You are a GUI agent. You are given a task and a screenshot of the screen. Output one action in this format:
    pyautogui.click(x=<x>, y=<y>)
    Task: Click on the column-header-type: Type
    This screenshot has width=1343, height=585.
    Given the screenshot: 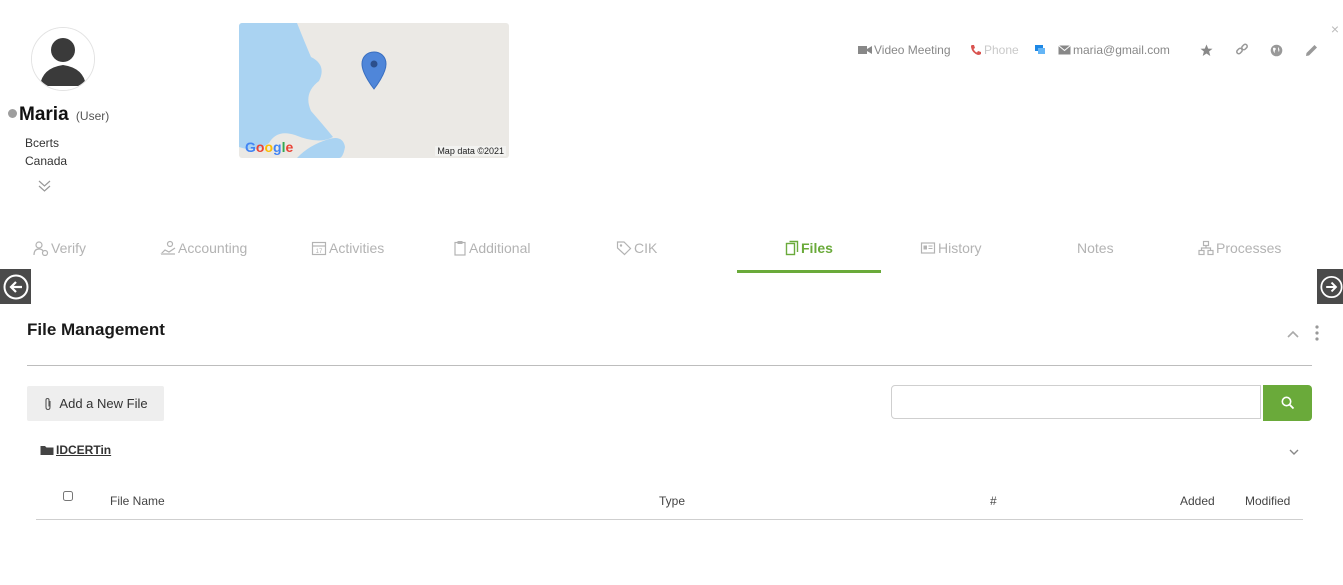 What is the action you would take?
    pyautogui.click(x=672, y=501)
    